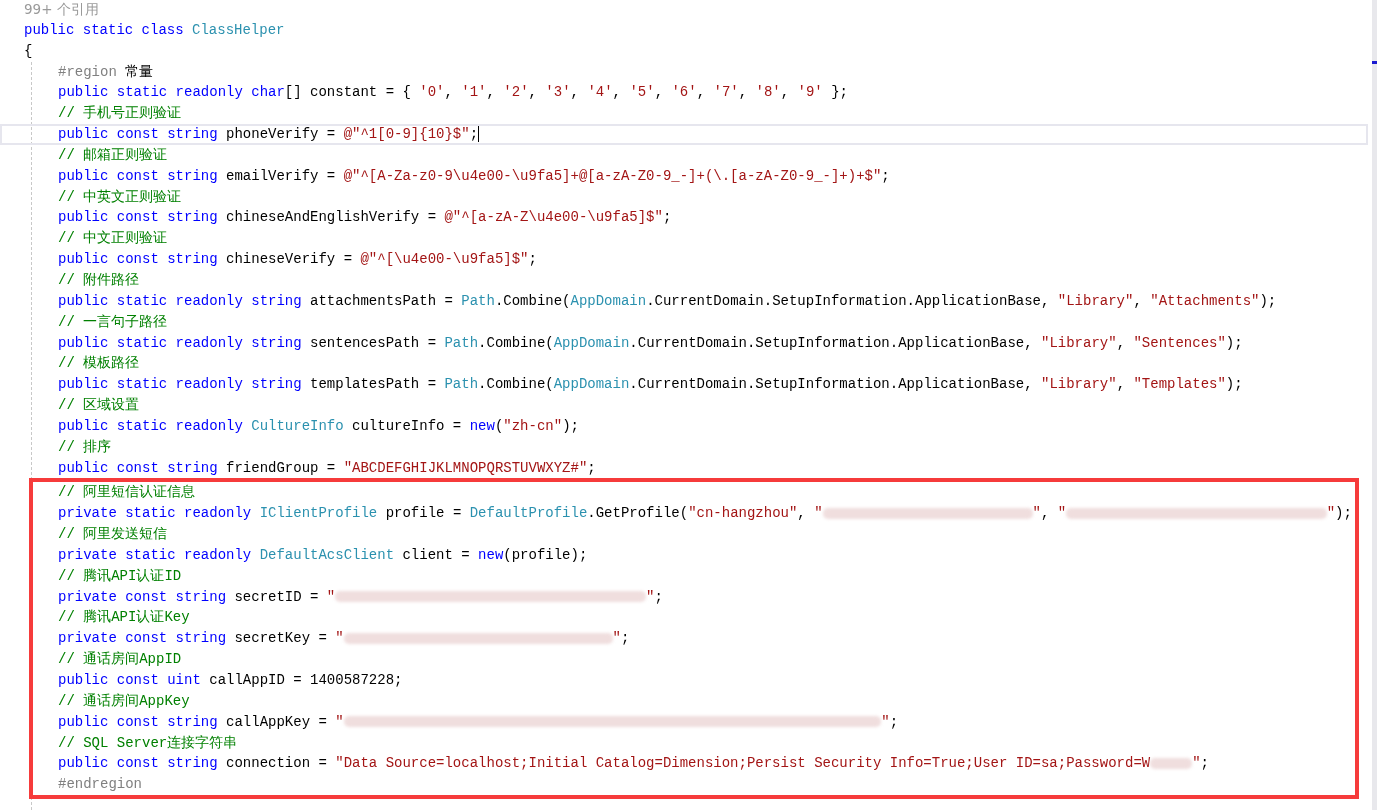 The image size is (1377, 810). What do you see at coordinates (479, 722) in the screenshot?
I see `code-line: public const string callAppKey = " ";` at bounding box center [479, 722].